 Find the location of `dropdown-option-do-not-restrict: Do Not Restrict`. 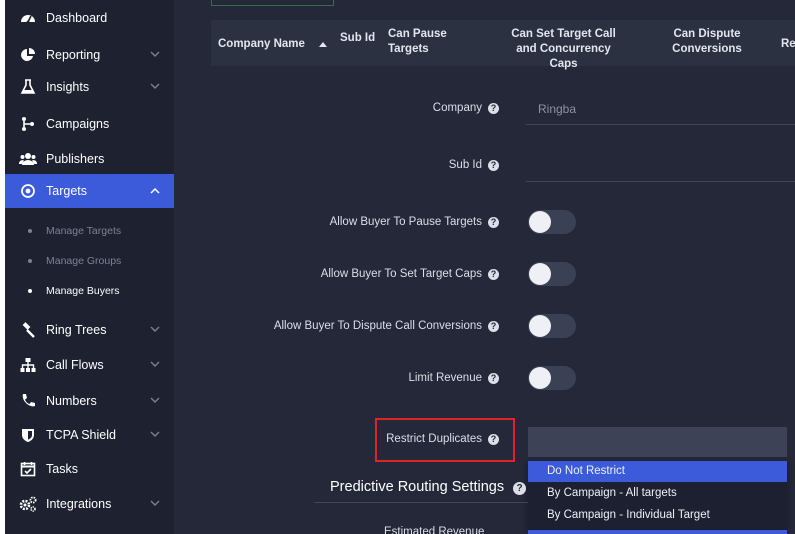

dropdown-option-do-not-restrict: Do Not Restrict is located at coordinates (657, 471).